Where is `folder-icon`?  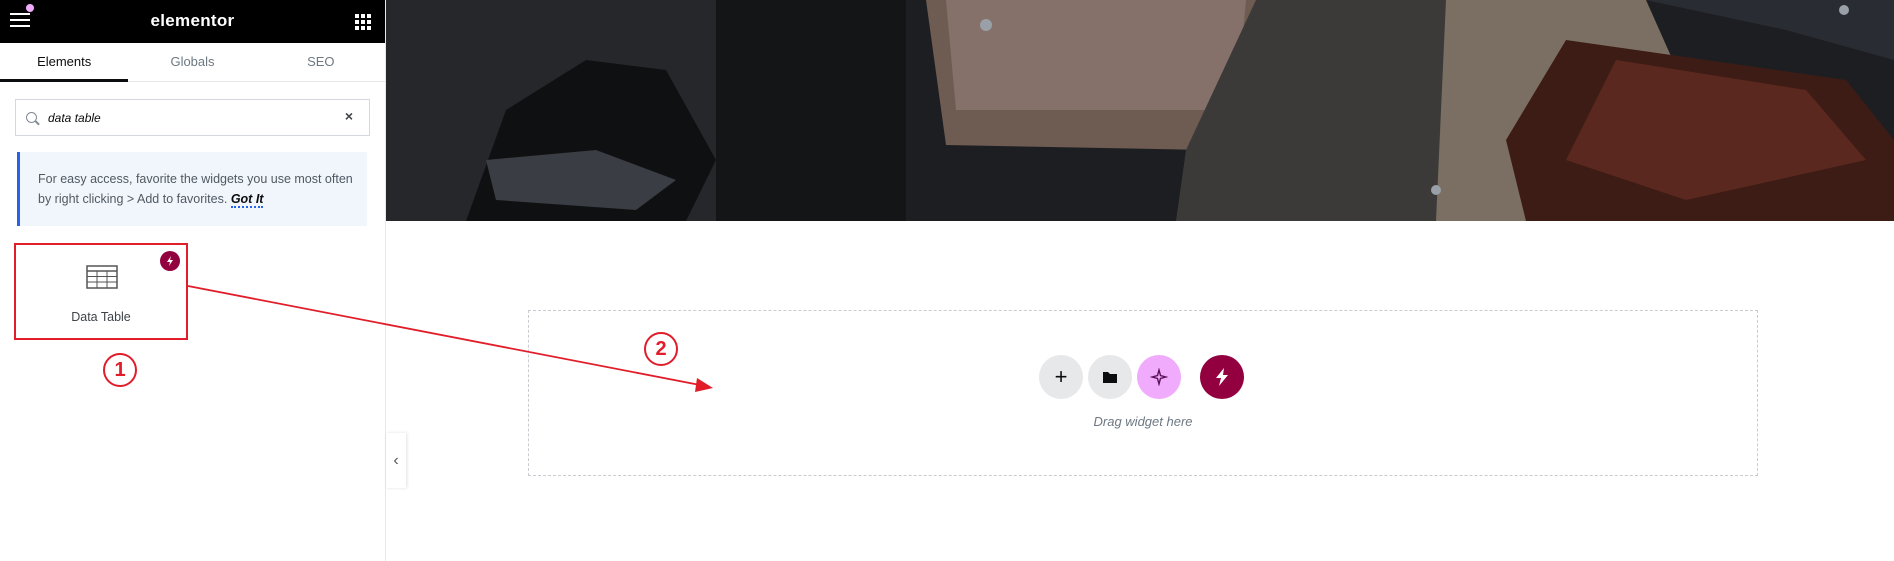 folder-icon is located at coordinates (1110, 377).